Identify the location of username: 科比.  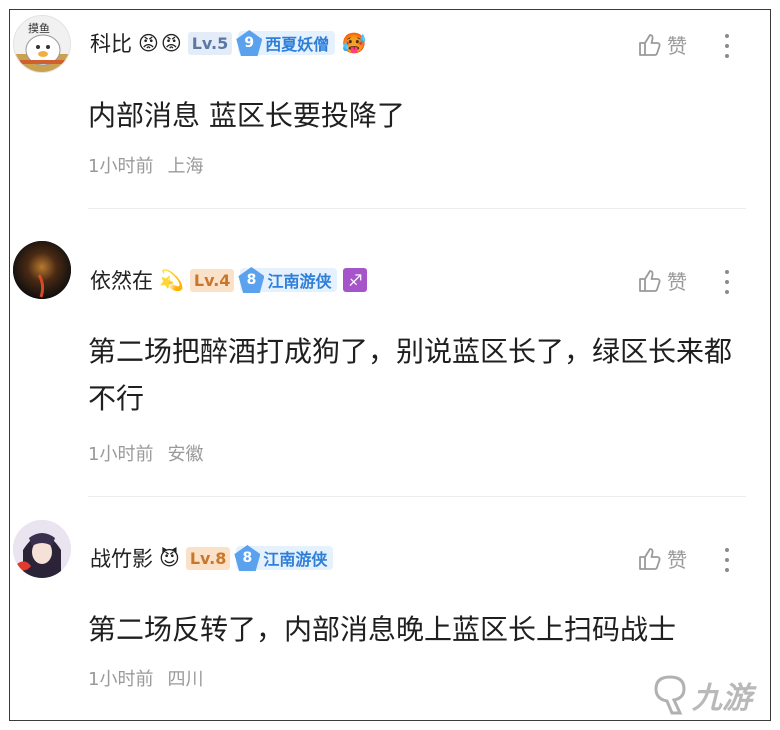
(111, 43).